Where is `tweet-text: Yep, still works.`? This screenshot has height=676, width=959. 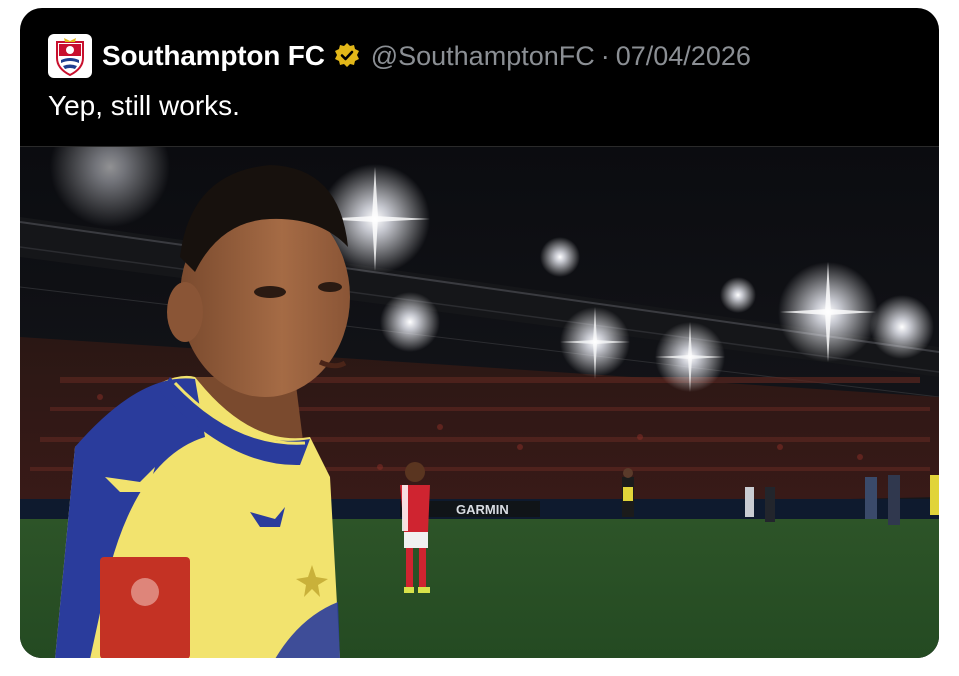
tweet-text: Yep, still works. is located at coordinates (144, 105).